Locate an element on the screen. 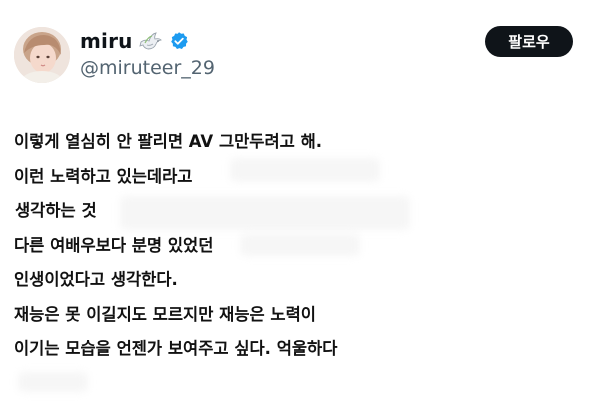  dove-icon is located at coordinates (150, 41).